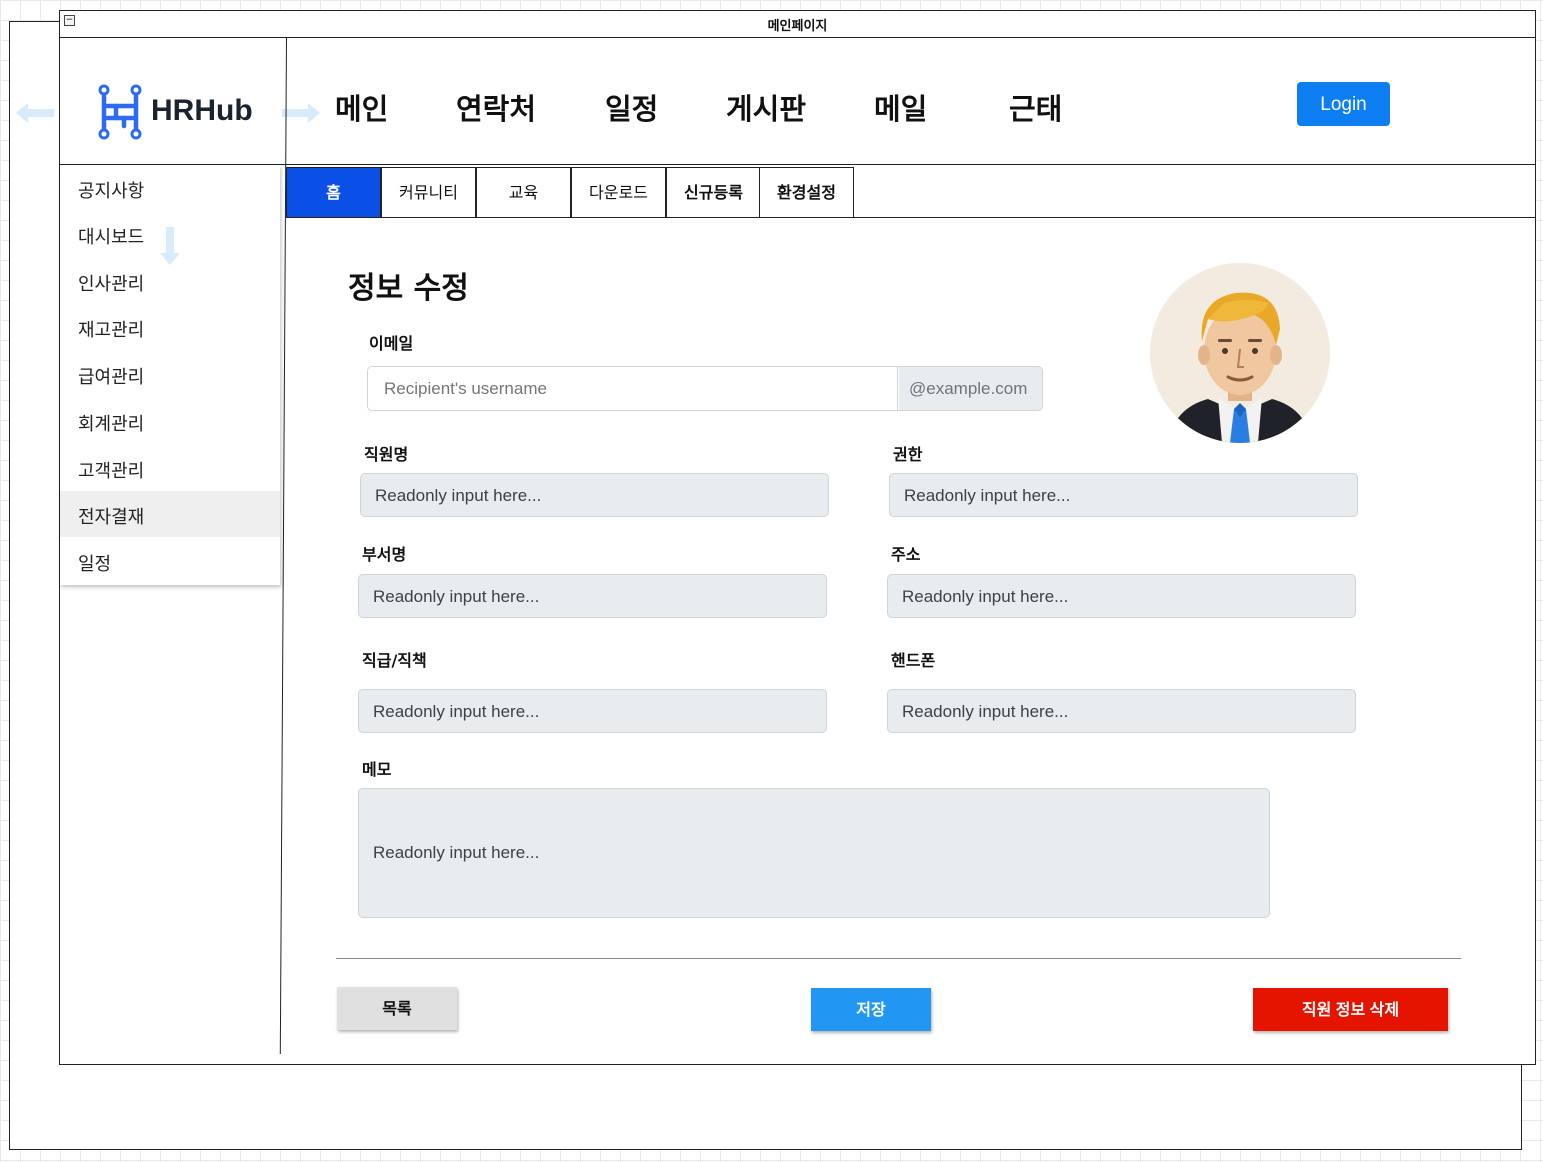 This screenshot has height=1162, width=1543. Describe the element at coordinates (361, 107) in the screenshot. I see `nav-main: 메인` at that location.